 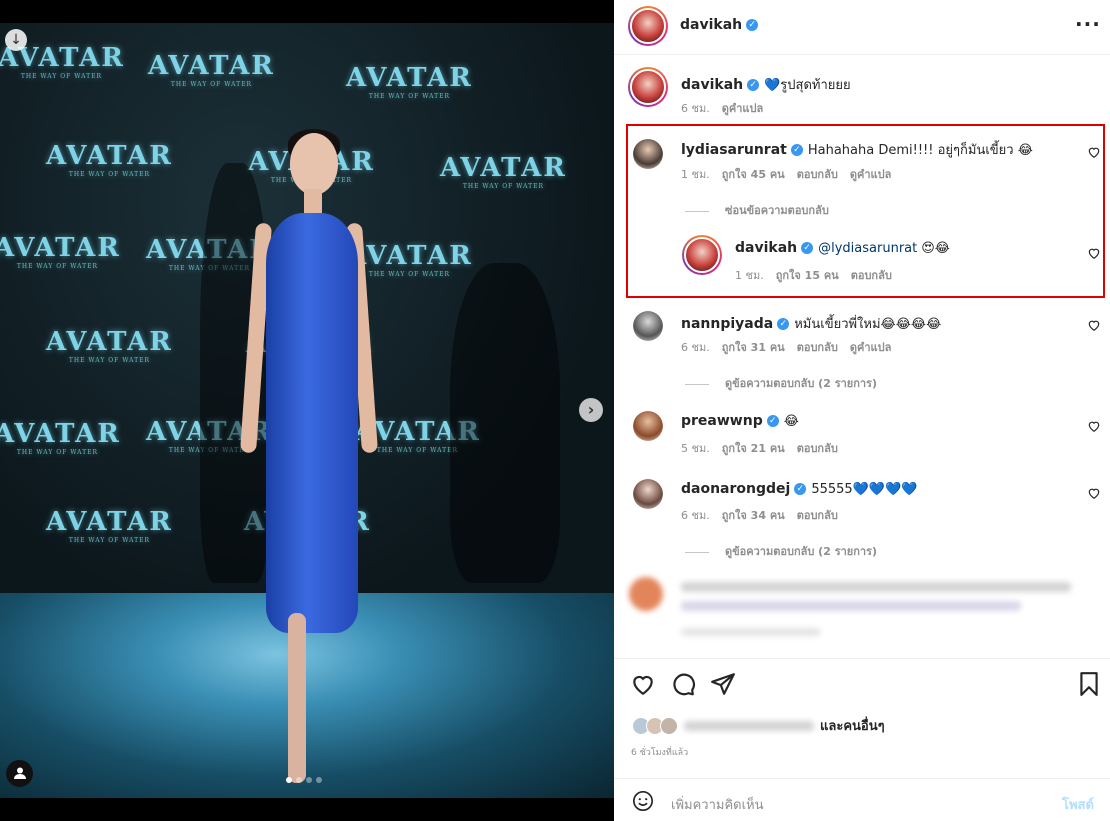 I want to click on comment-icon, so click(x=683, y=684).